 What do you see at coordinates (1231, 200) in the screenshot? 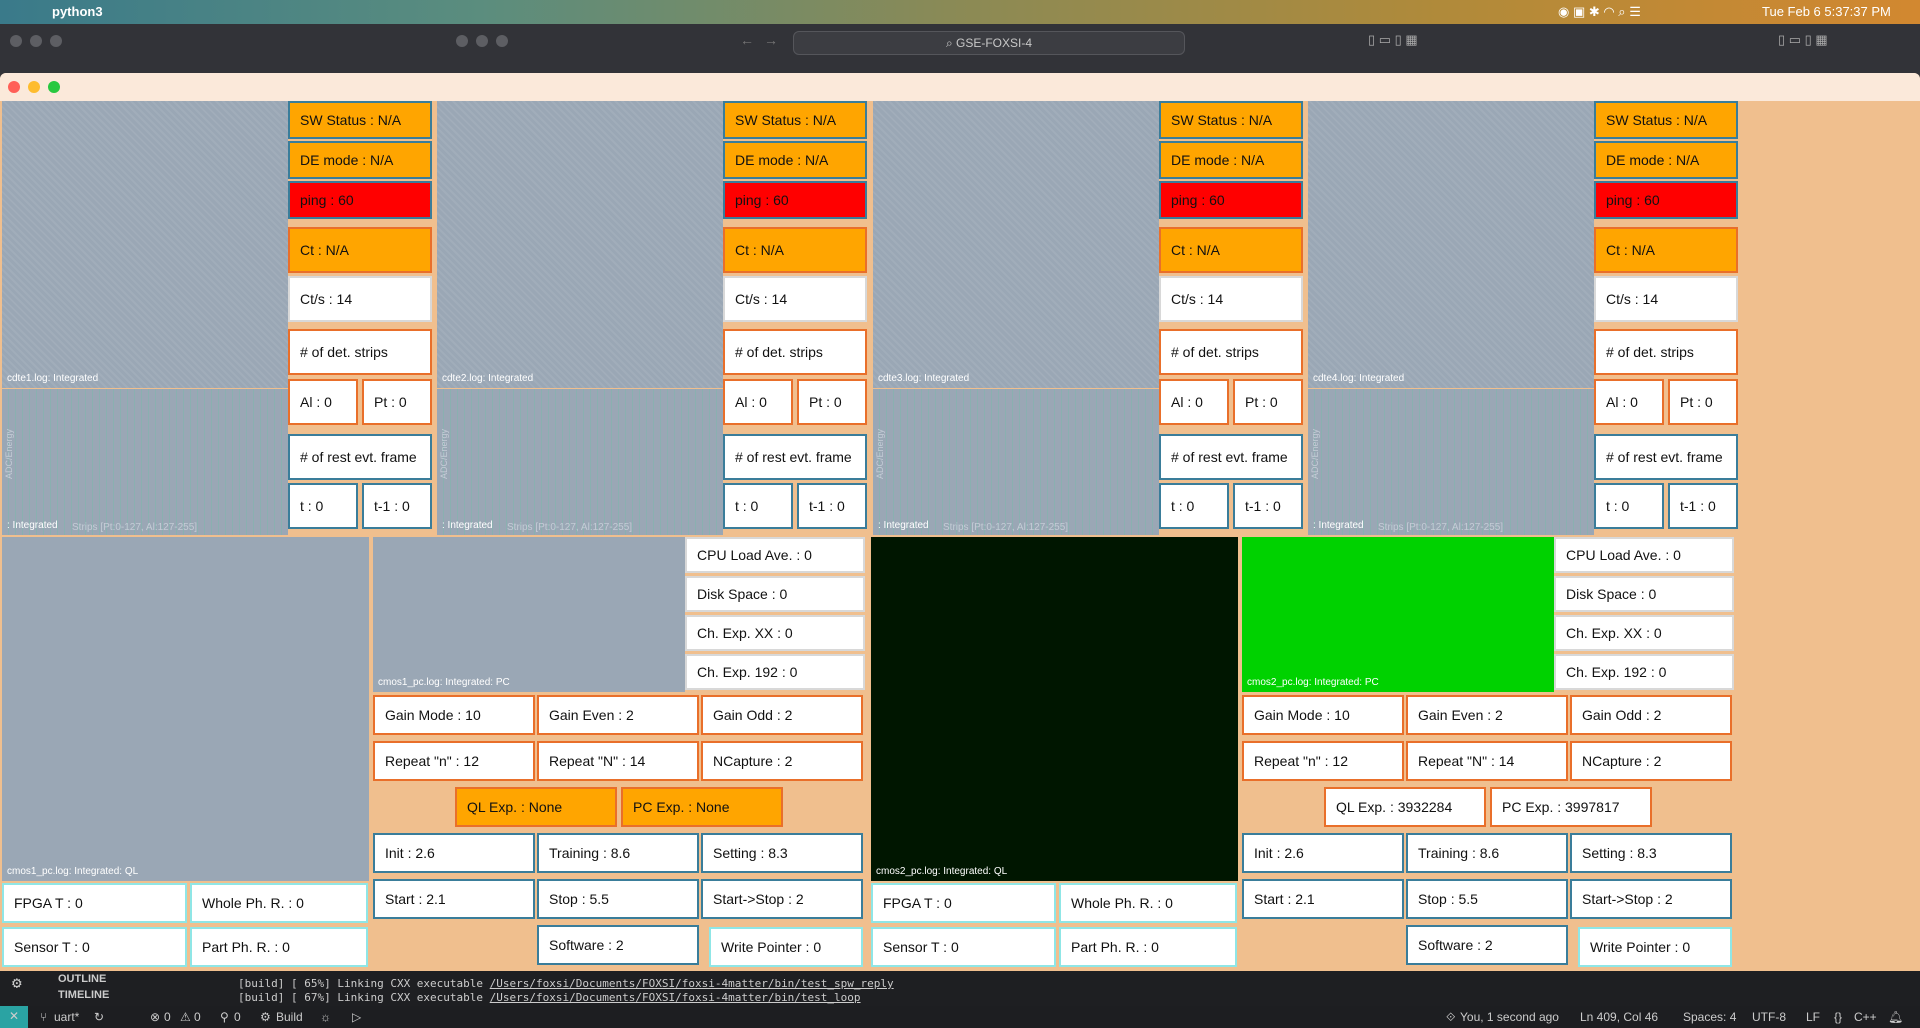
I see `ping-status: ping : 60` at bounding box center [1231, 200].